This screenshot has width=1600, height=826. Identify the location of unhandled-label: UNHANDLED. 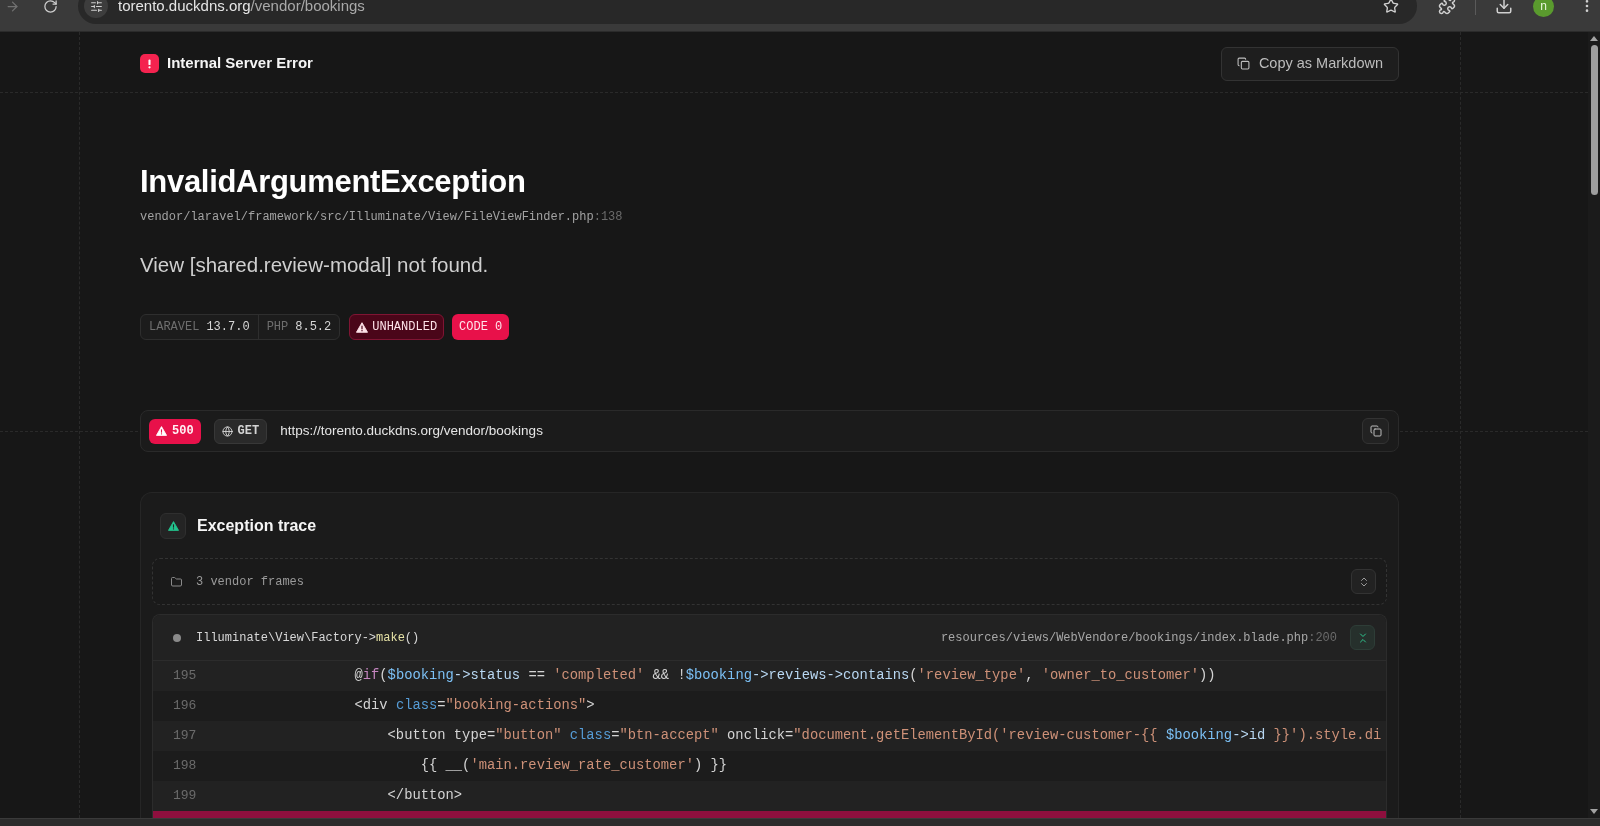
(405, 327).